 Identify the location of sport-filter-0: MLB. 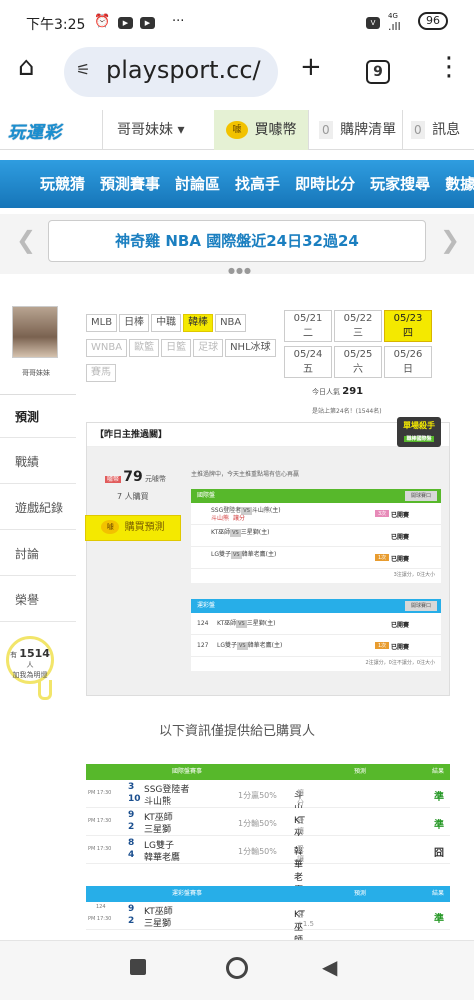
(102, 323).